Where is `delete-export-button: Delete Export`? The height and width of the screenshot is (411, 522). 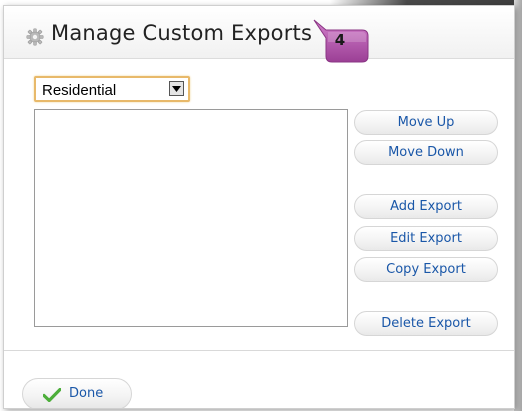 delete-export-button: Delete Export is located at coordinates (426, 323).